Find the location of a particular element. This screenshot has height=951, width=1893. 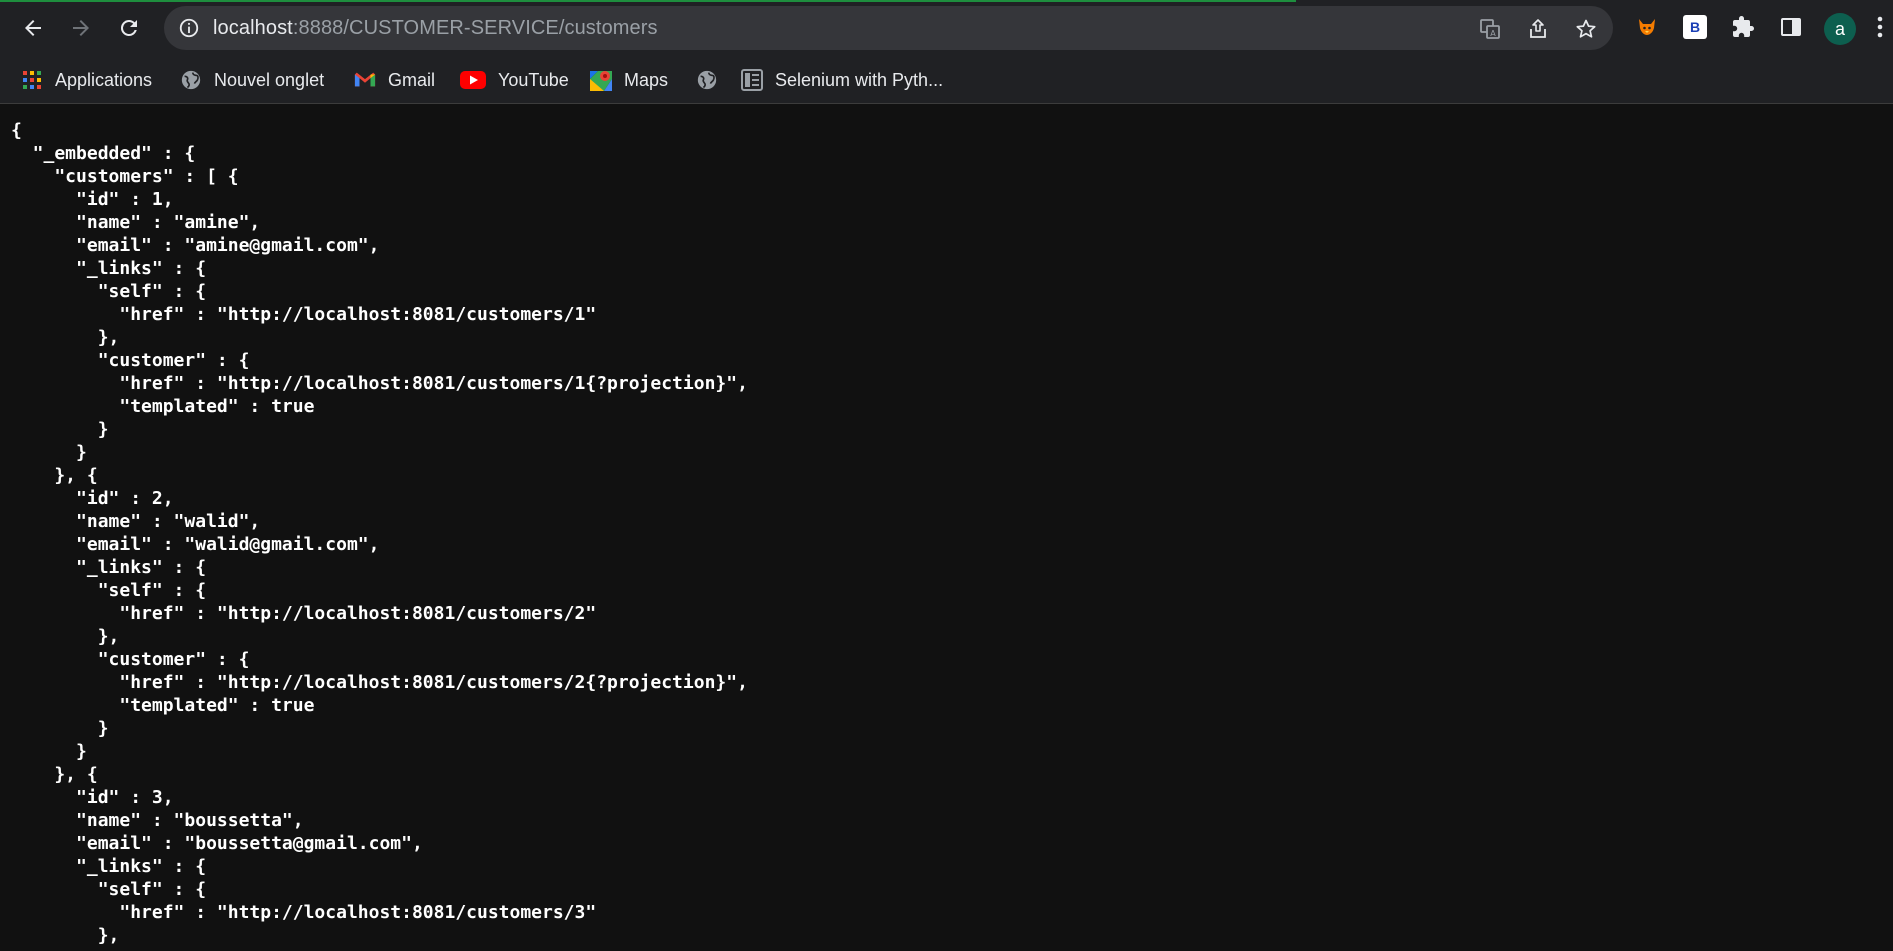

json-line: "id" : 2, is located at coordinates (92, 498).